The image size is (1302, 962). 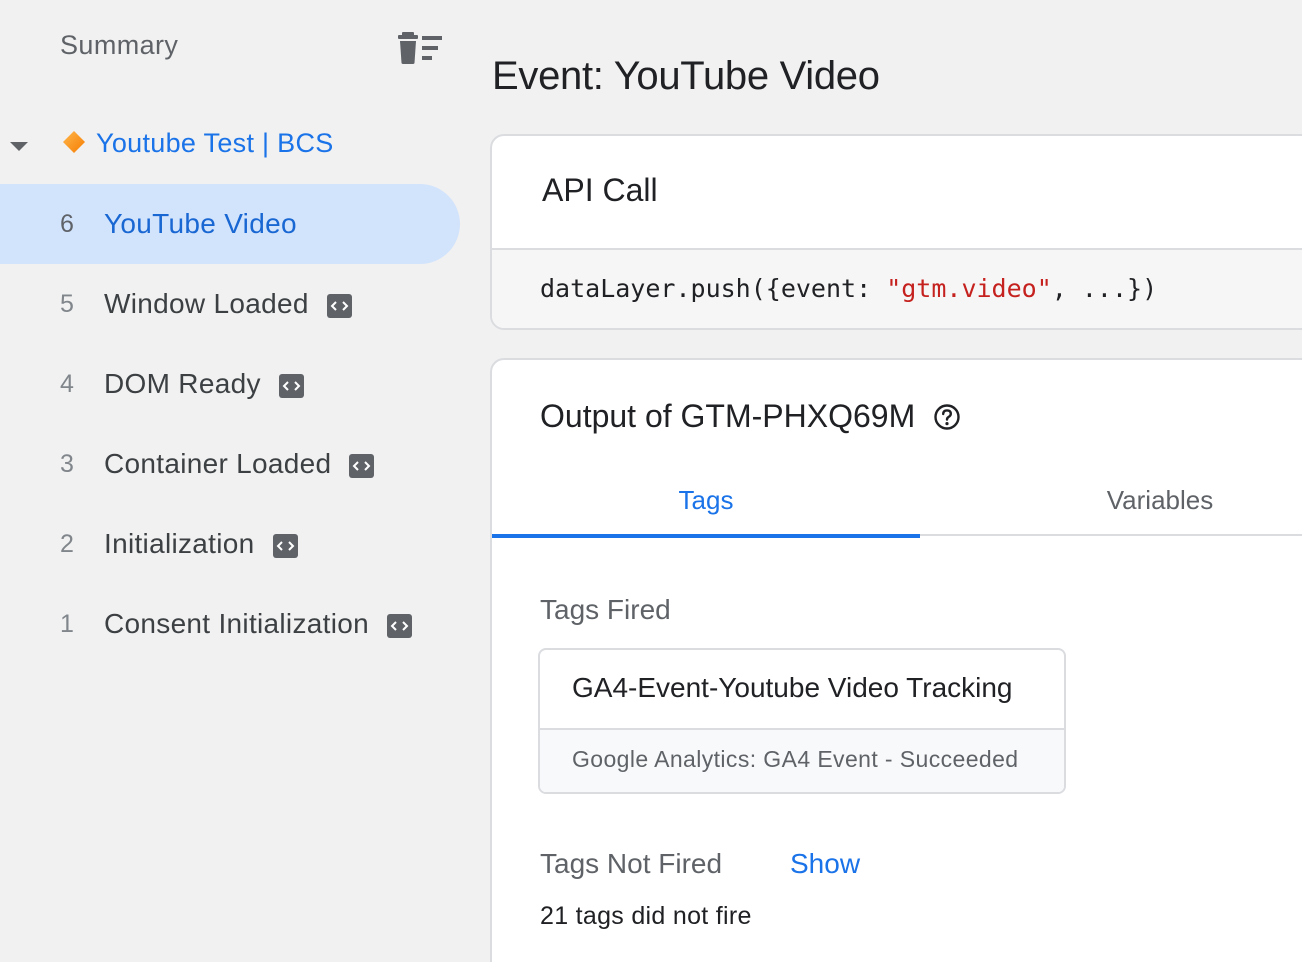 What do you see at coordinates (713, 288) in the screenshot?
I see `code-prefix: dataLayer.push({event:` at bounding box center [713, 288].